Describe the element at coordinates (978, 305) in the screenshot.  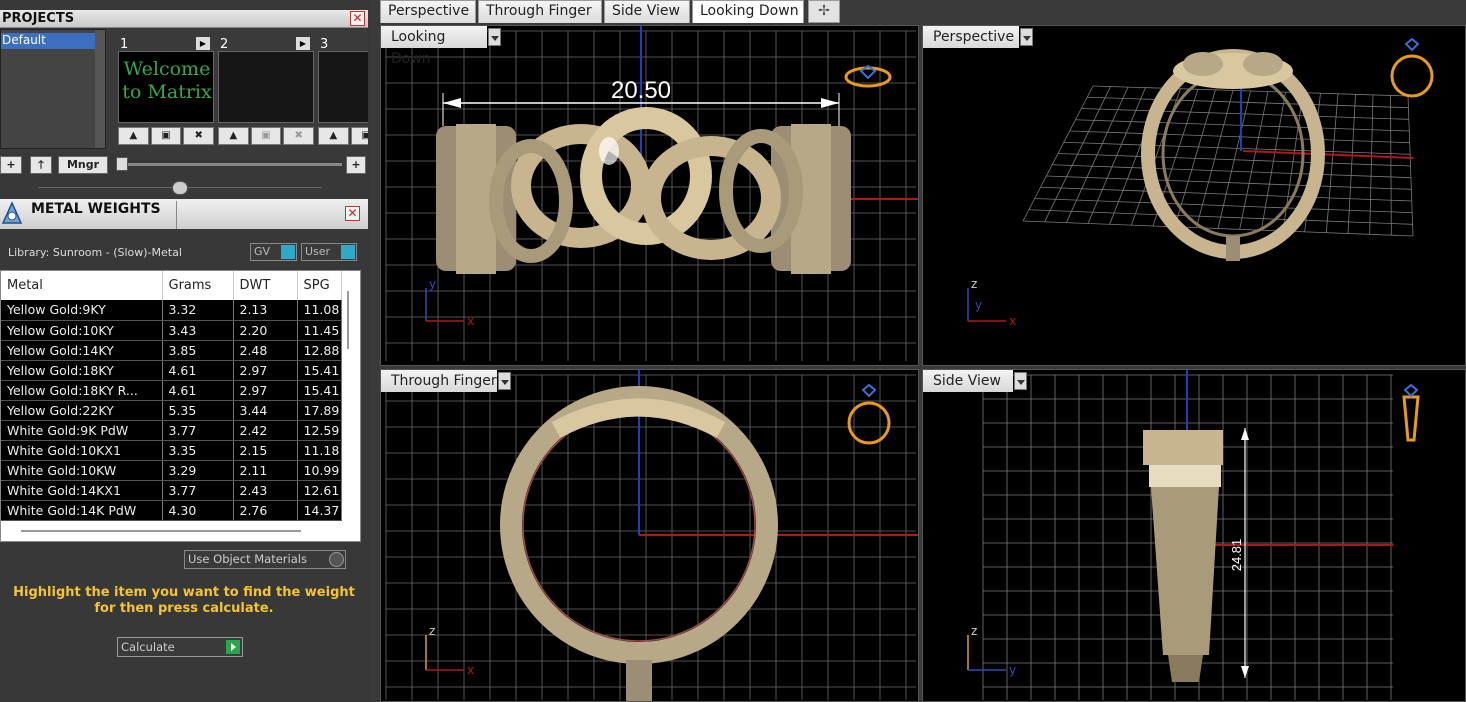
I see `axis-y-label: y` at that location.